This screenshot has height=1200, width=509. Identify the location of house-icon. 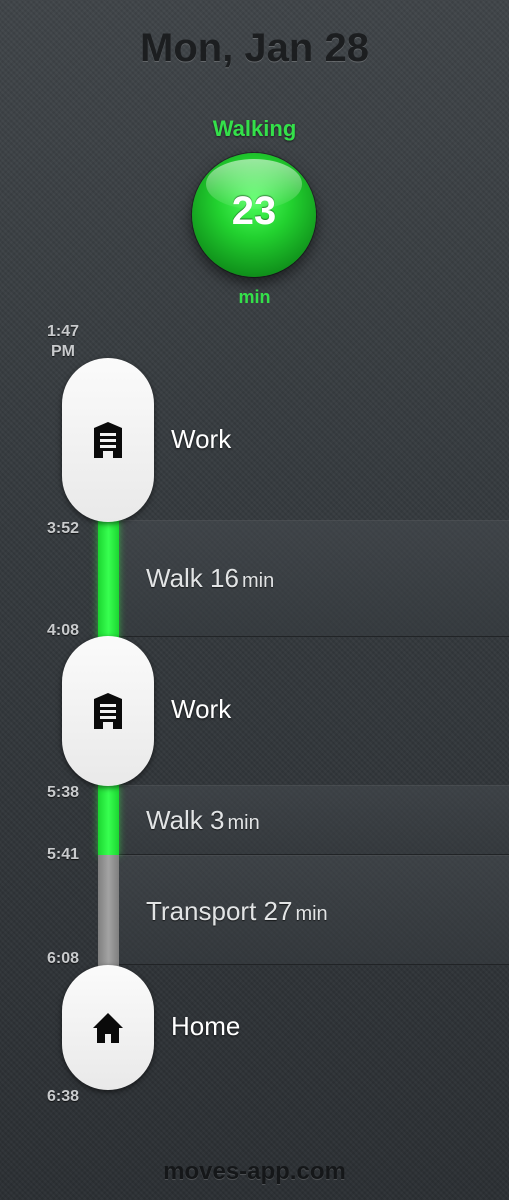
(108, 1028).